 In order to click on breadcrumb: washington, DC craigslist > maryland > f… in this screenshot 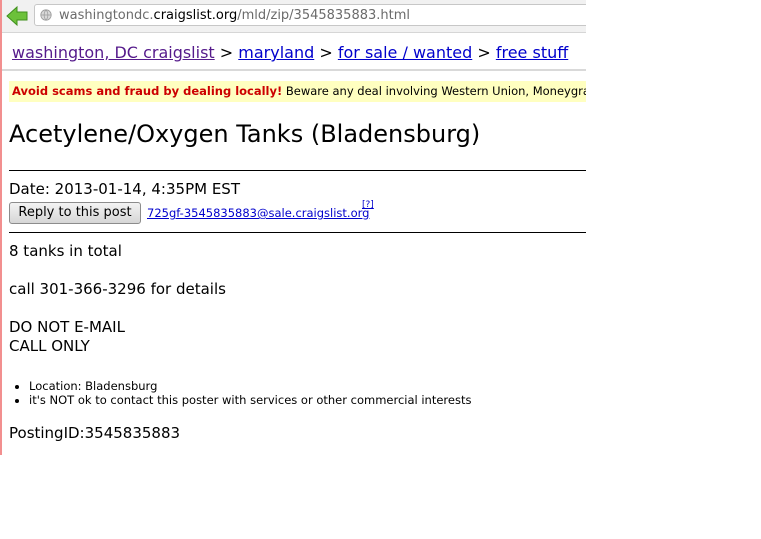, I will do `click(290, 52)`.